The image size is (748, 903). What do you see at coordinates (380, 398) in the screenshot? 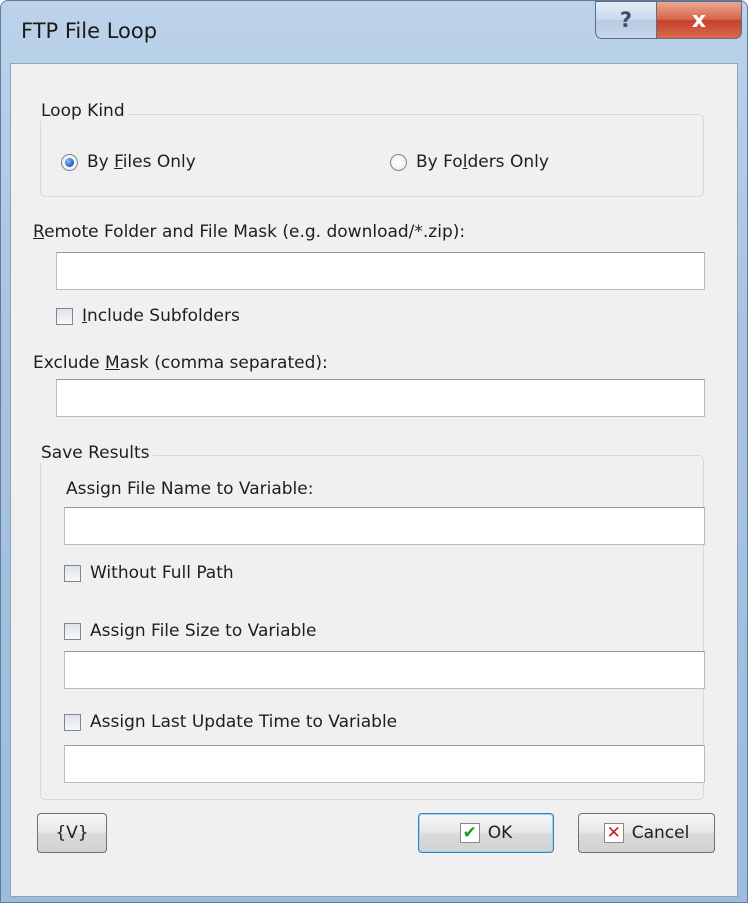
I see `exclude-mask-input` at bounding box center [380, 398].